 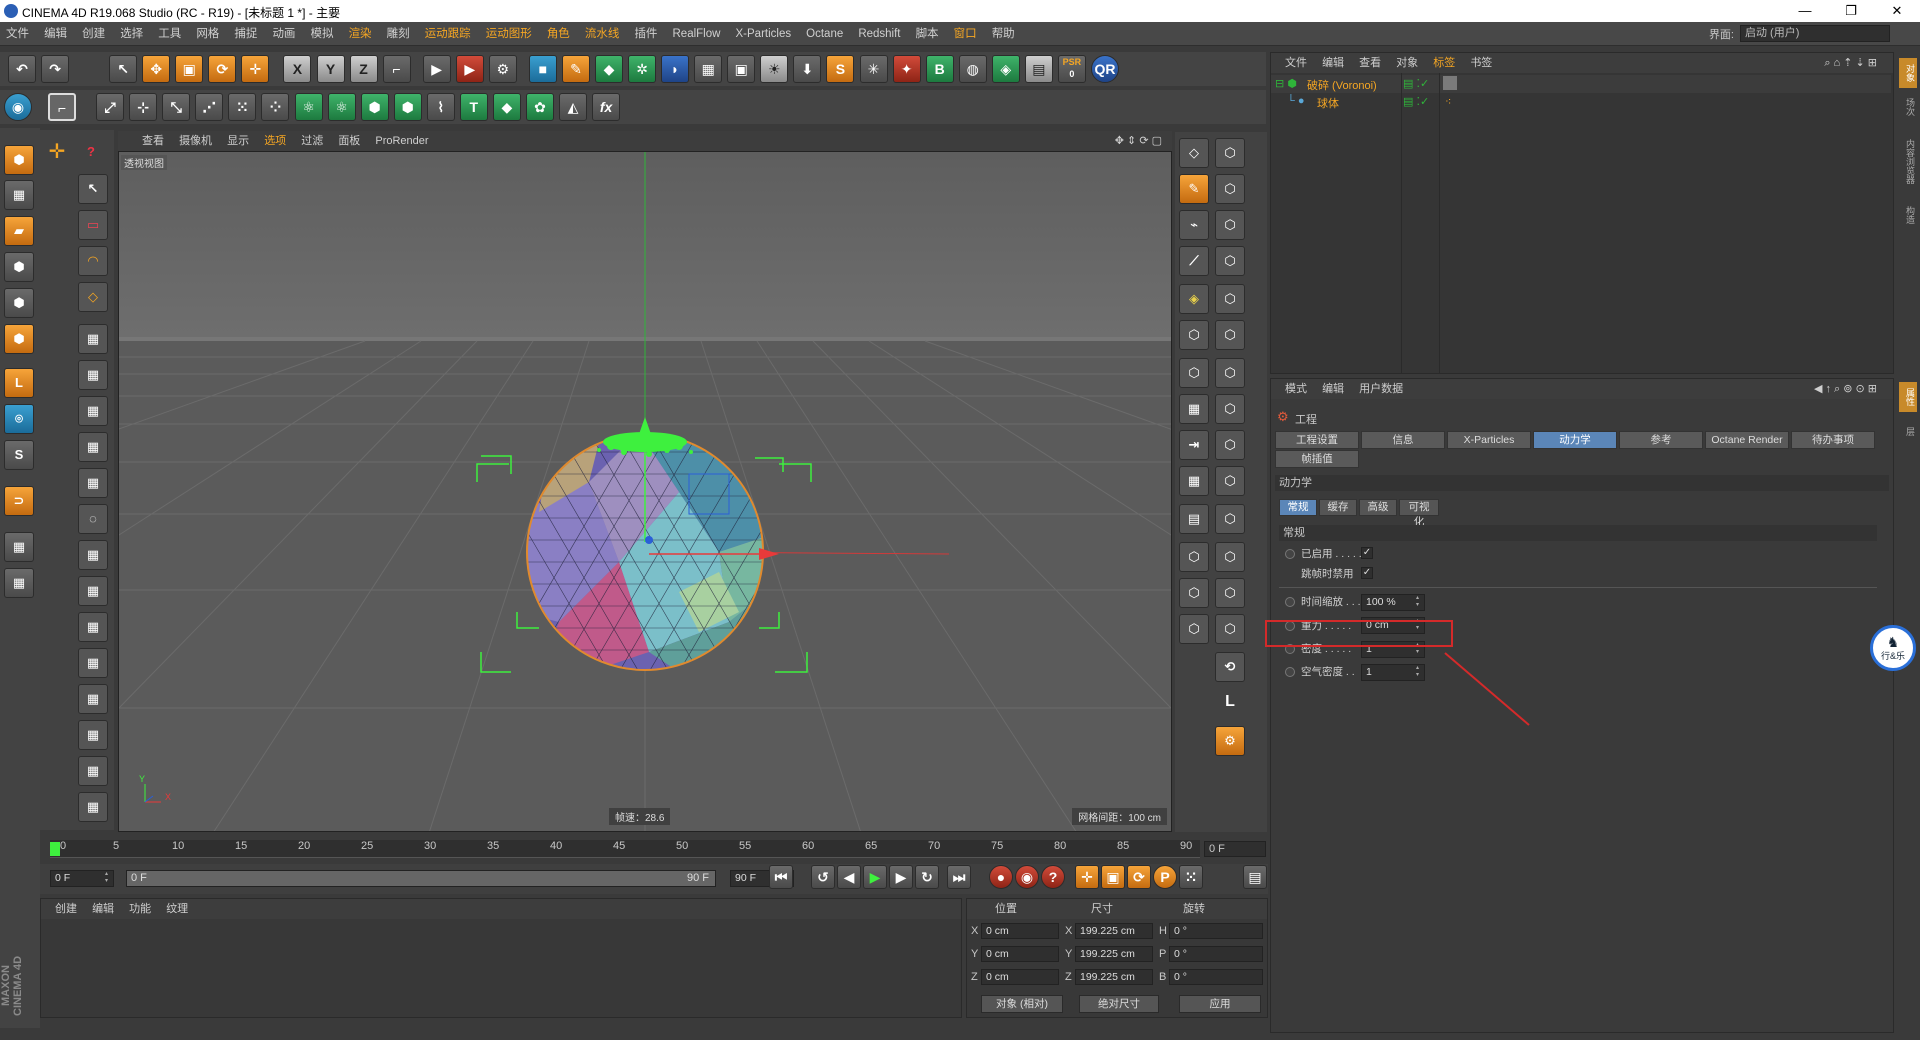 What do you see at coordinates (649, 540) in the screenshot?
I see `z-axis-handle` at bounding box center [649, 540].